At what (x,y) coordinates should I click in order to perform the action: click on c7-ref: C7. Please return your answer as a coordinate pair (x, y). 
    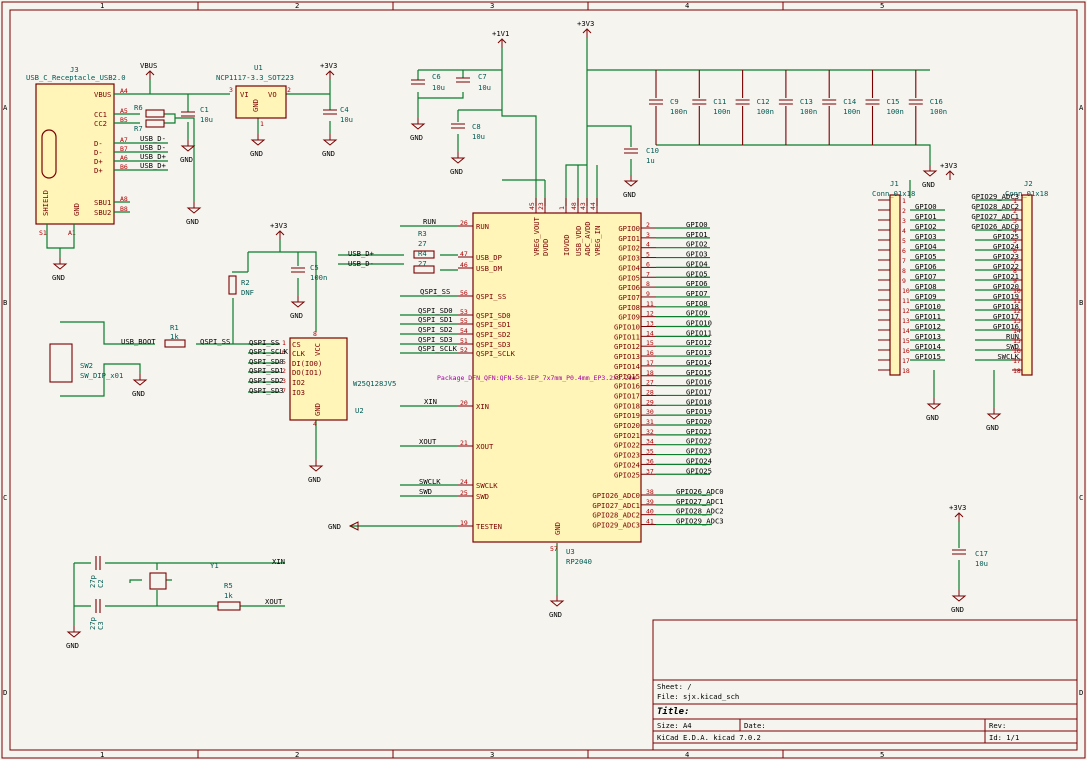
    Looking at the image, I should click on (482, 76).